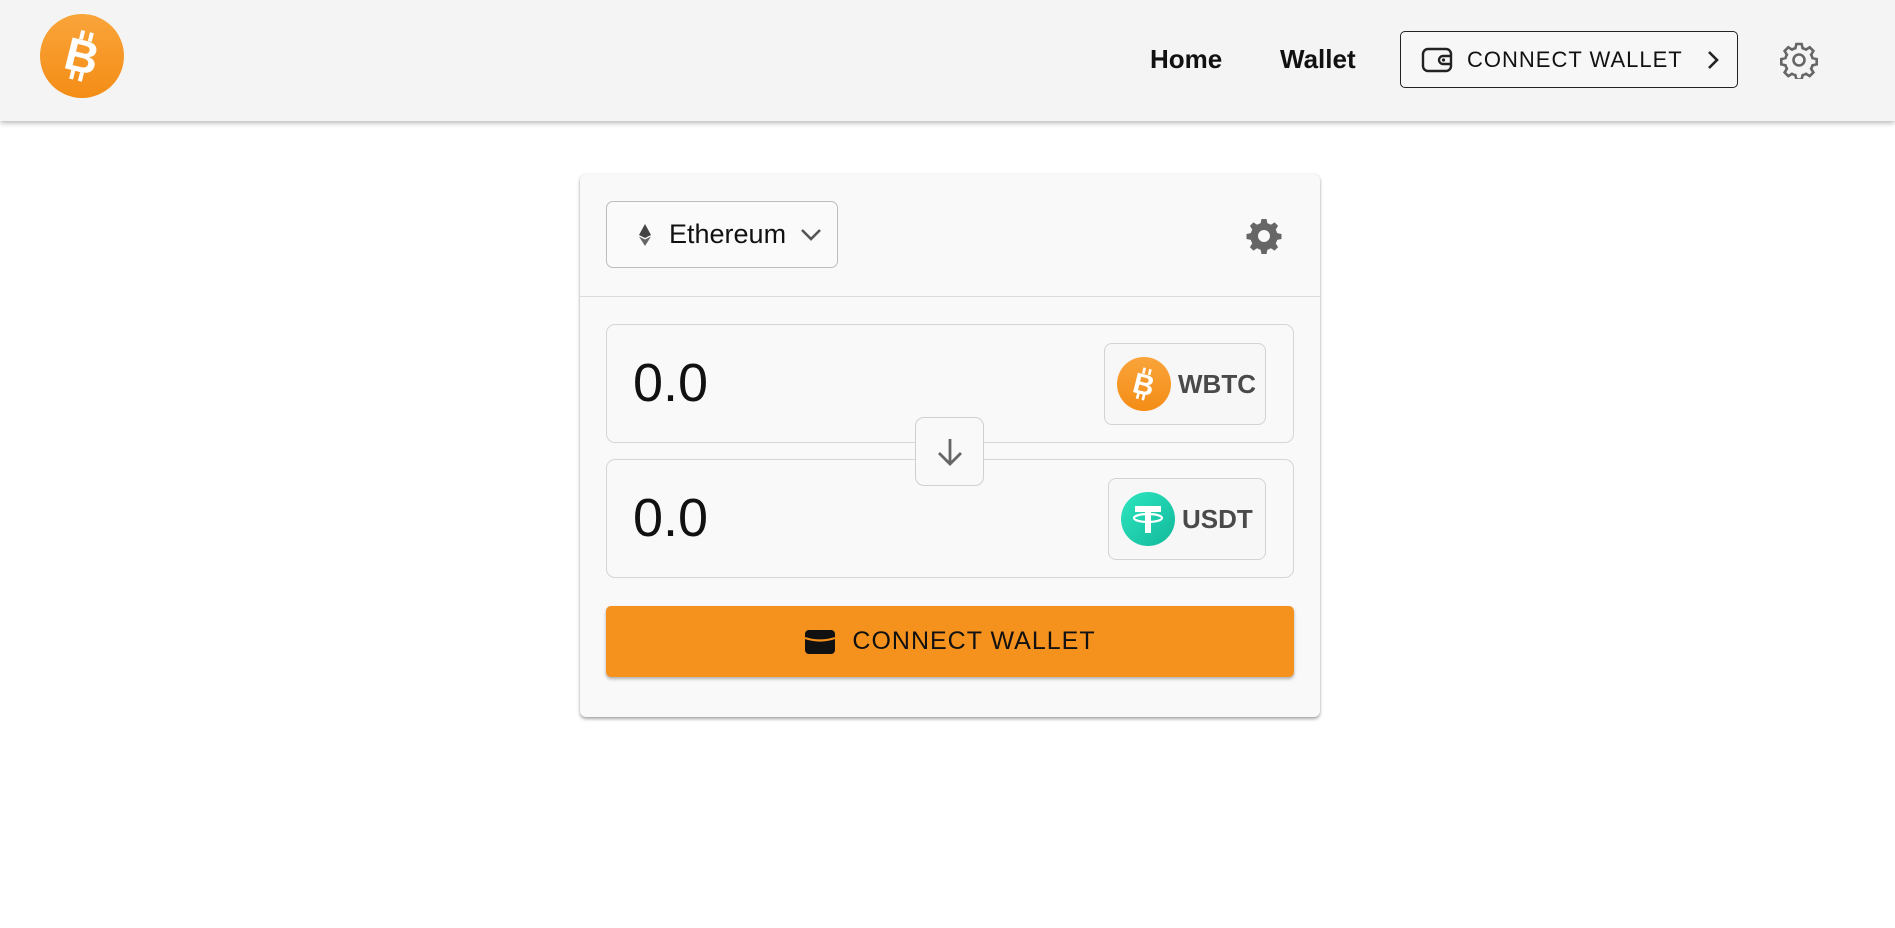 This screenshot has width=1895, height=928. I want to click on chevron-right-icon, so click(1713, 59).